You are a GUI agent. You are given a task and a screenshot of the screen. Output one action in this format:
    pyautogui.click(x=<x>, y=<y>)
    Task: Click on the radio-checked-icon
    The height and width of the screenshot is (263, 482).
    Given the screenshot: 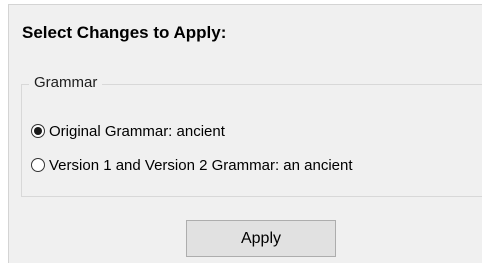 What is the action you would take?
    pyautogui.click(x=38, y=131)
    